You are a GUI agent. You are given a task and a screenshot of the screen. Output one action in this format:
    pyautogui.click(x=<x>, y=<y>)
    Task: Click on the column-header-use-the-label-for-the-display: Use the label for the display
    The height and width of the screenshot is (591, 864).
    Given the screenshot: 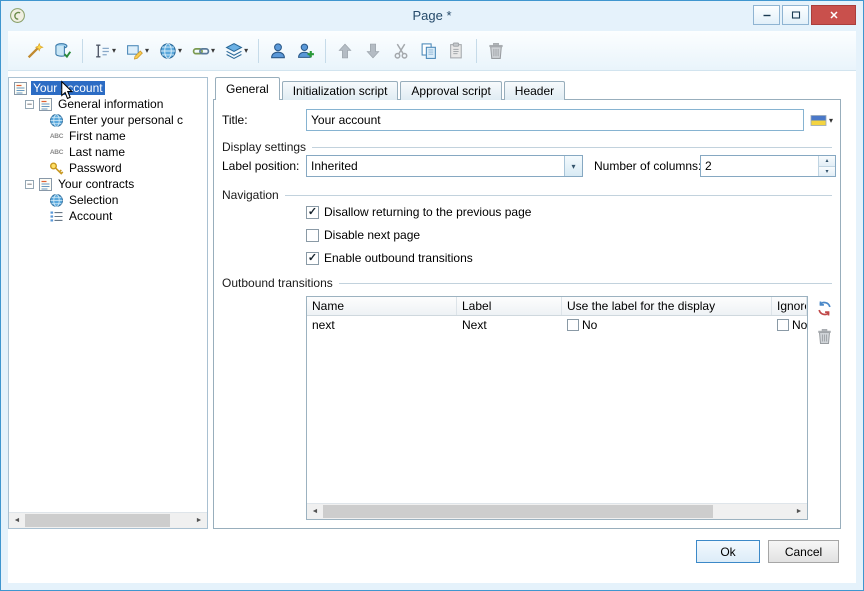 What is the action you would take?
    pyautogui.click(x=667, y=306)
    